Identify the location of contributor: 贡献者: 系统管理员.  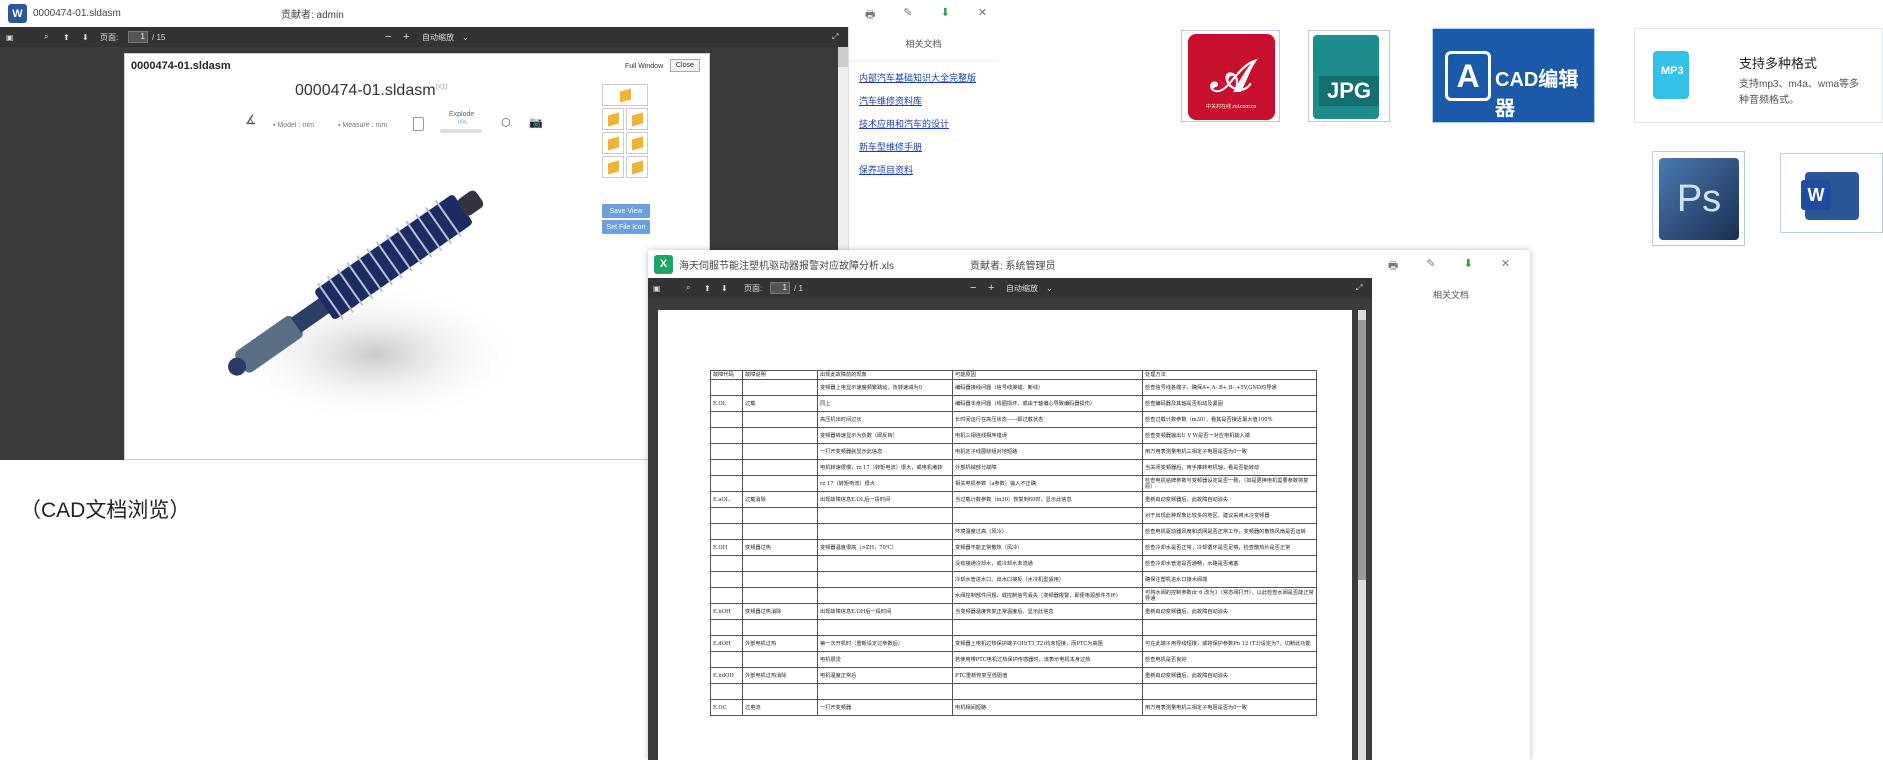
(1013, 266).